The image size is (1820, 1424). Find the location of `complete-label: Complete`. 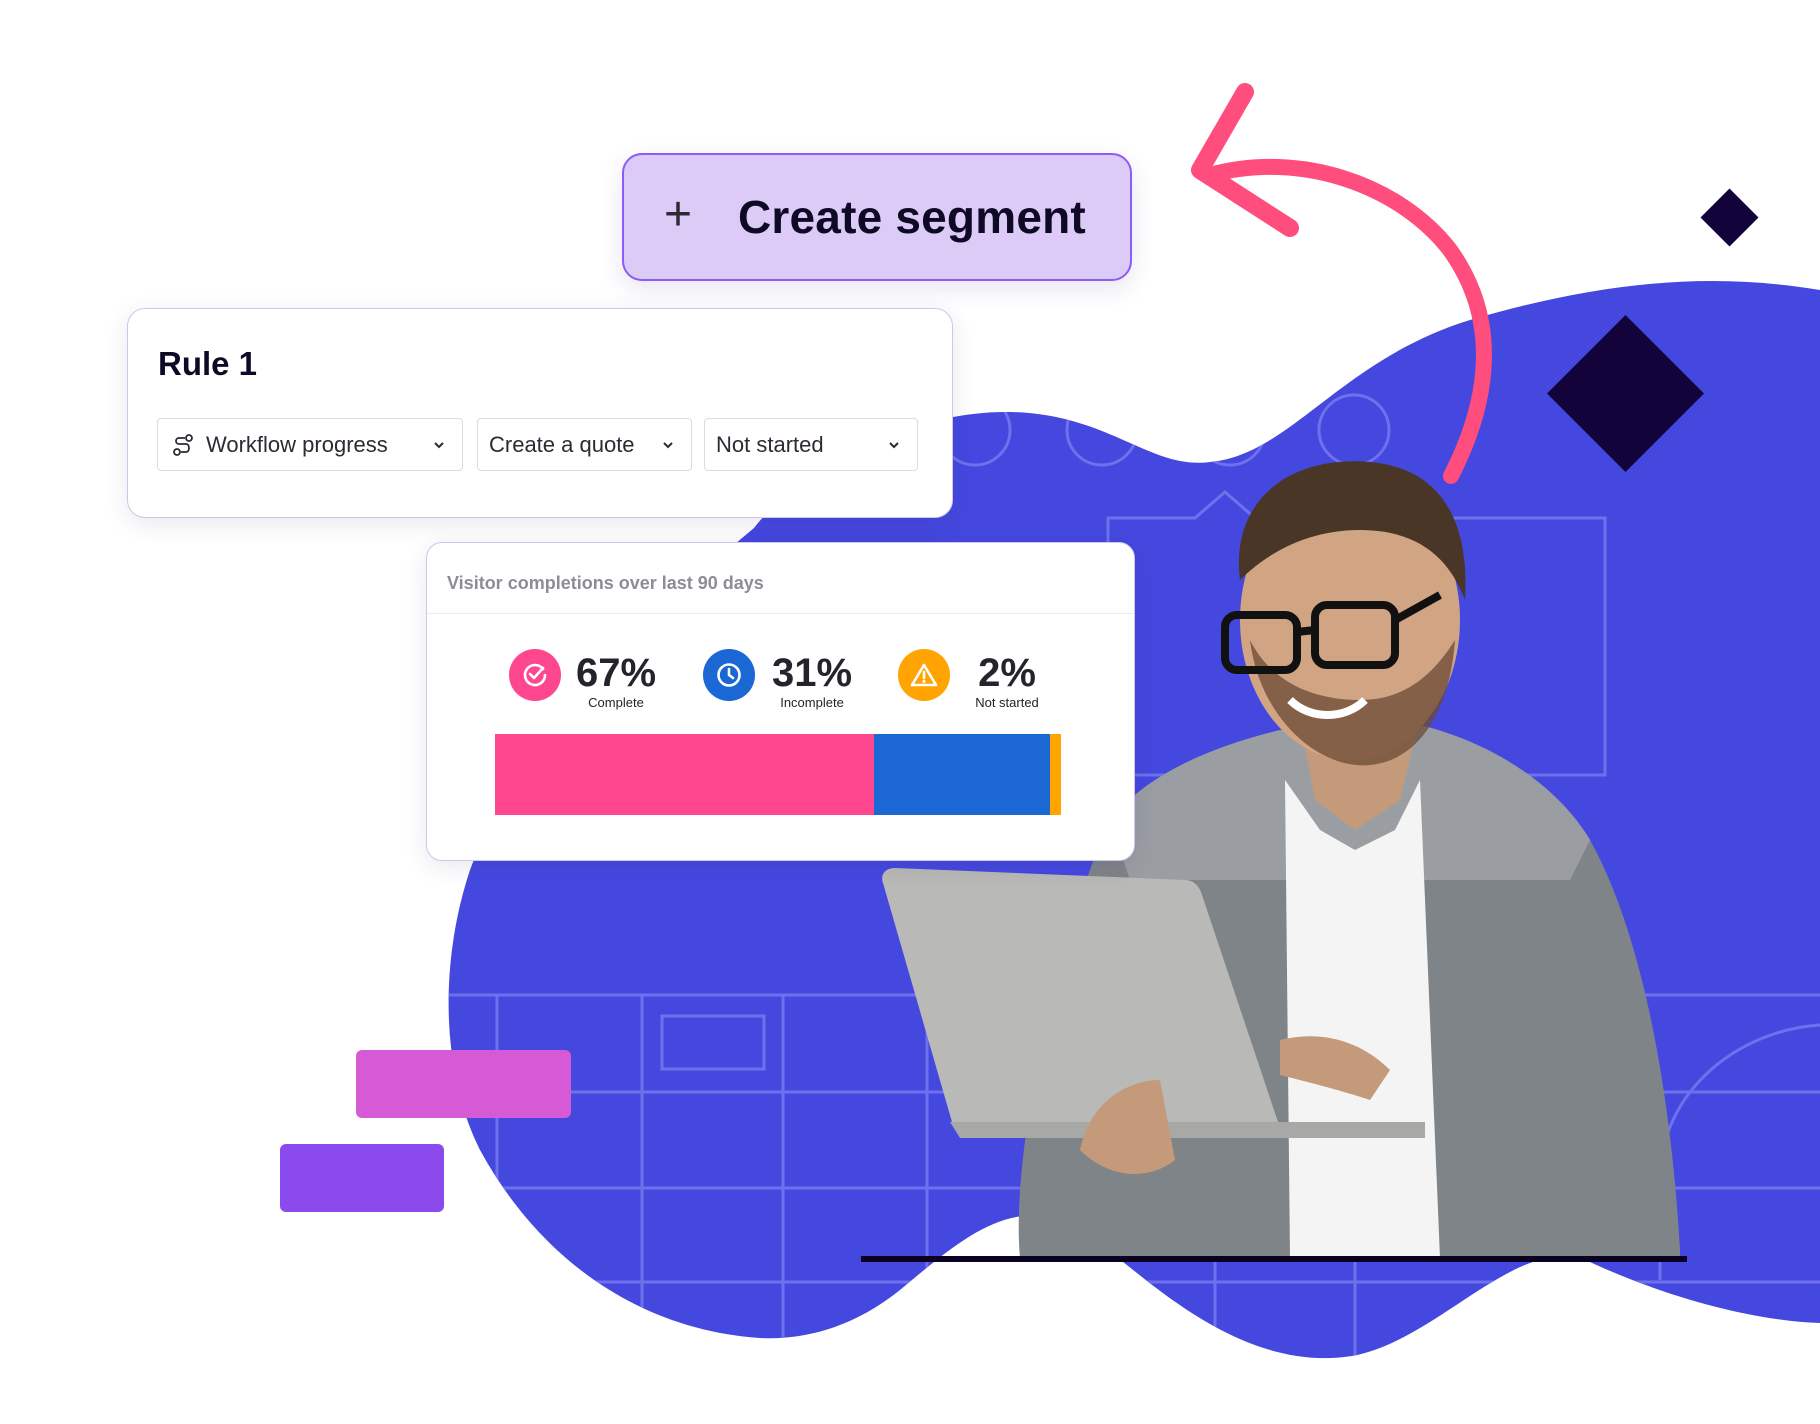

complete-label: Complete is located at coordinates (616, 702).